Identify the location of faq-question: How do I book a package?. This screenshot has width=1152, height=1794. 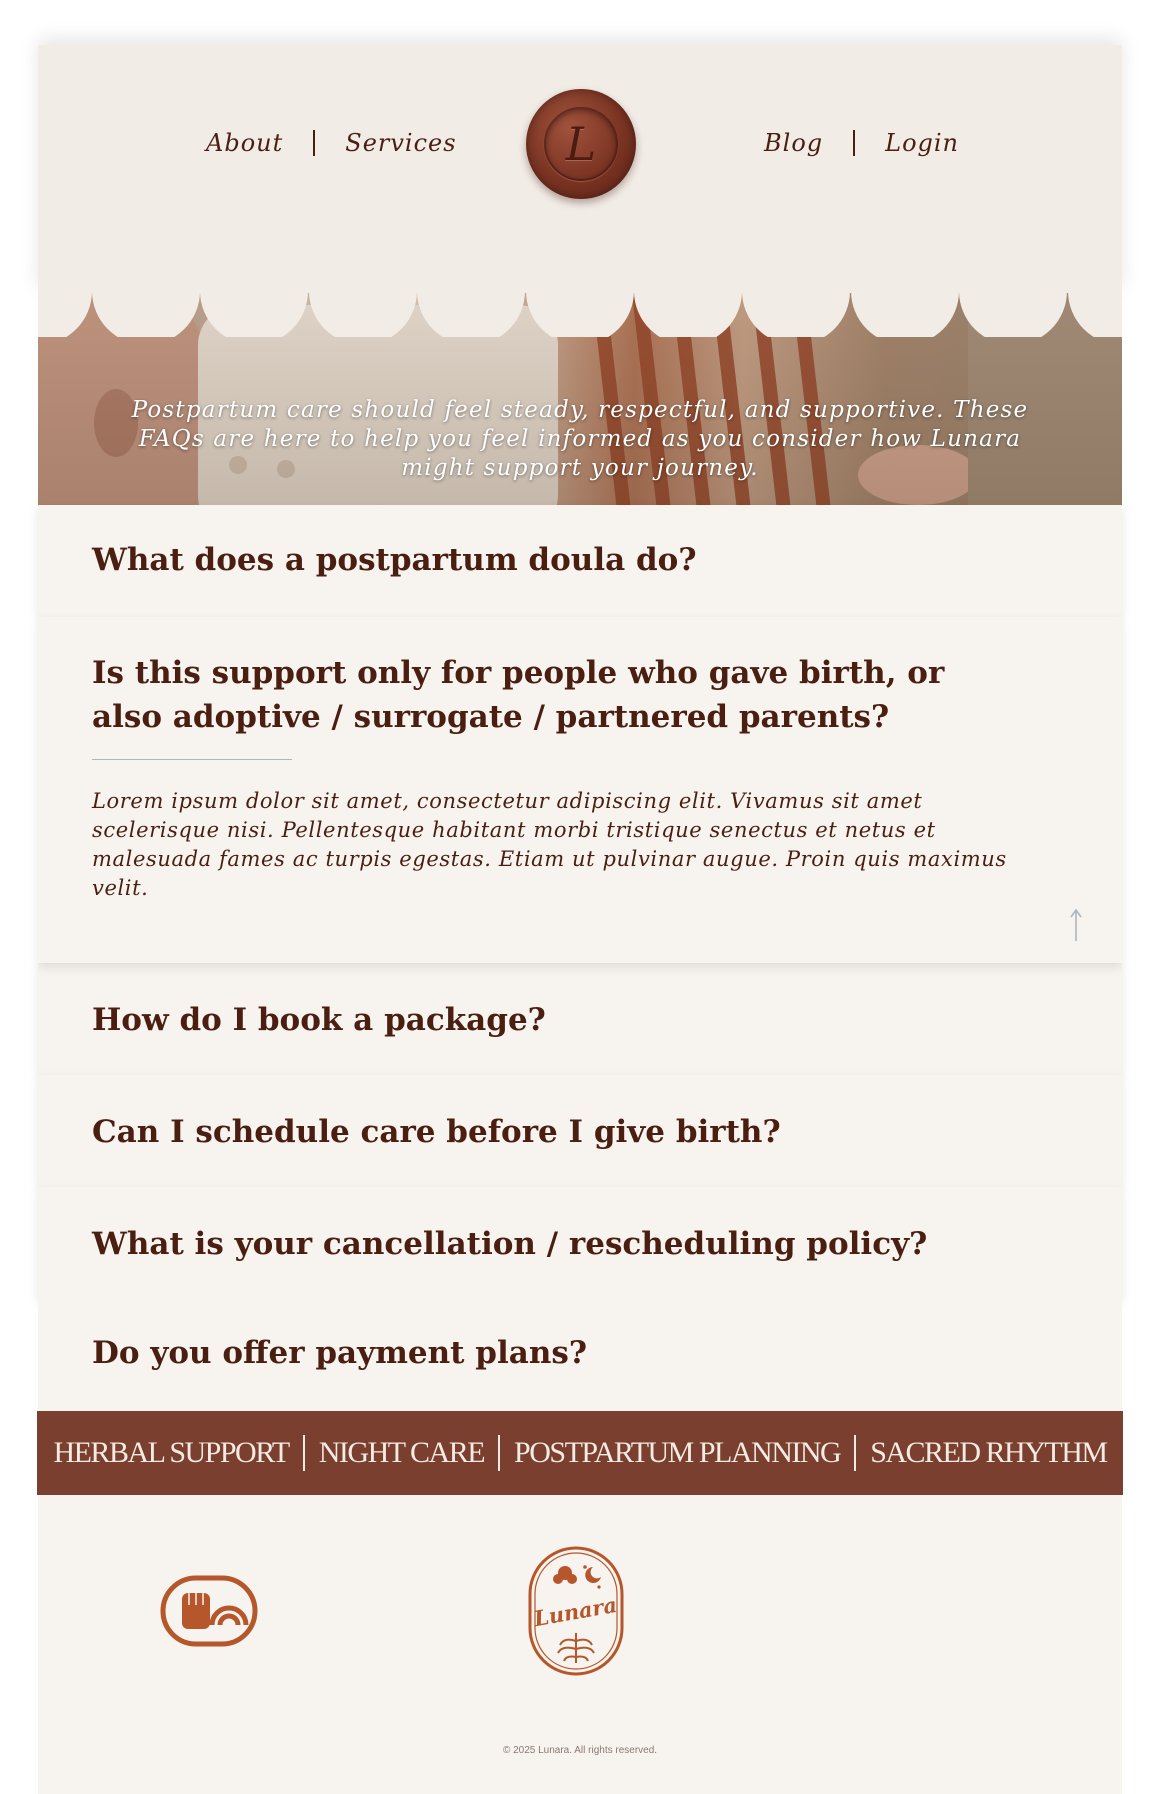
(547, 1020).